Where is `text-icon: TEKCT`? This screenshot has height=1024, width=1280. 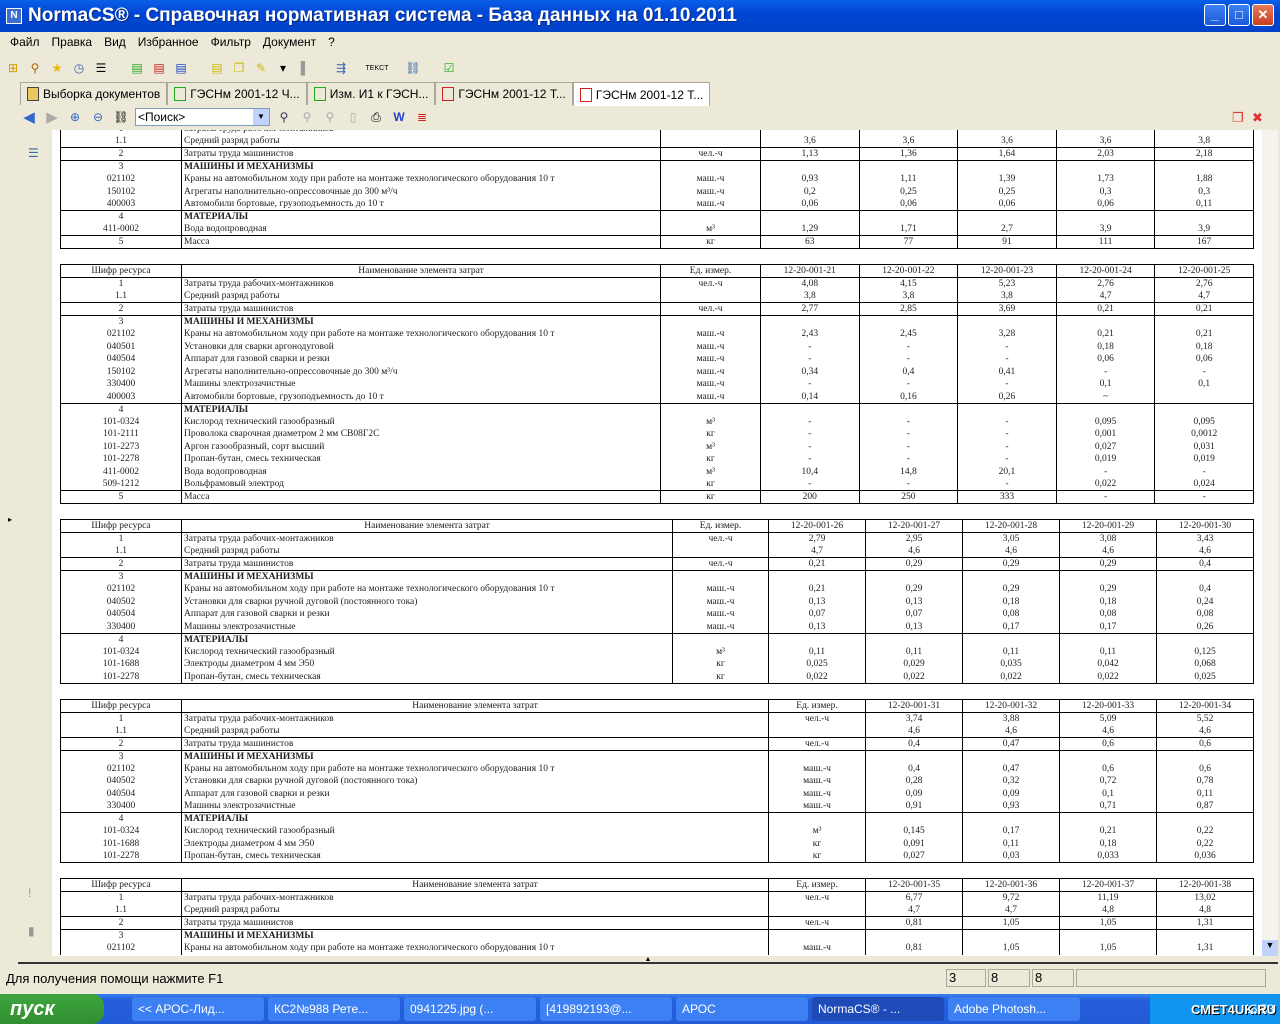
text-icon: TEKCT is located at coordinates (377, 68).